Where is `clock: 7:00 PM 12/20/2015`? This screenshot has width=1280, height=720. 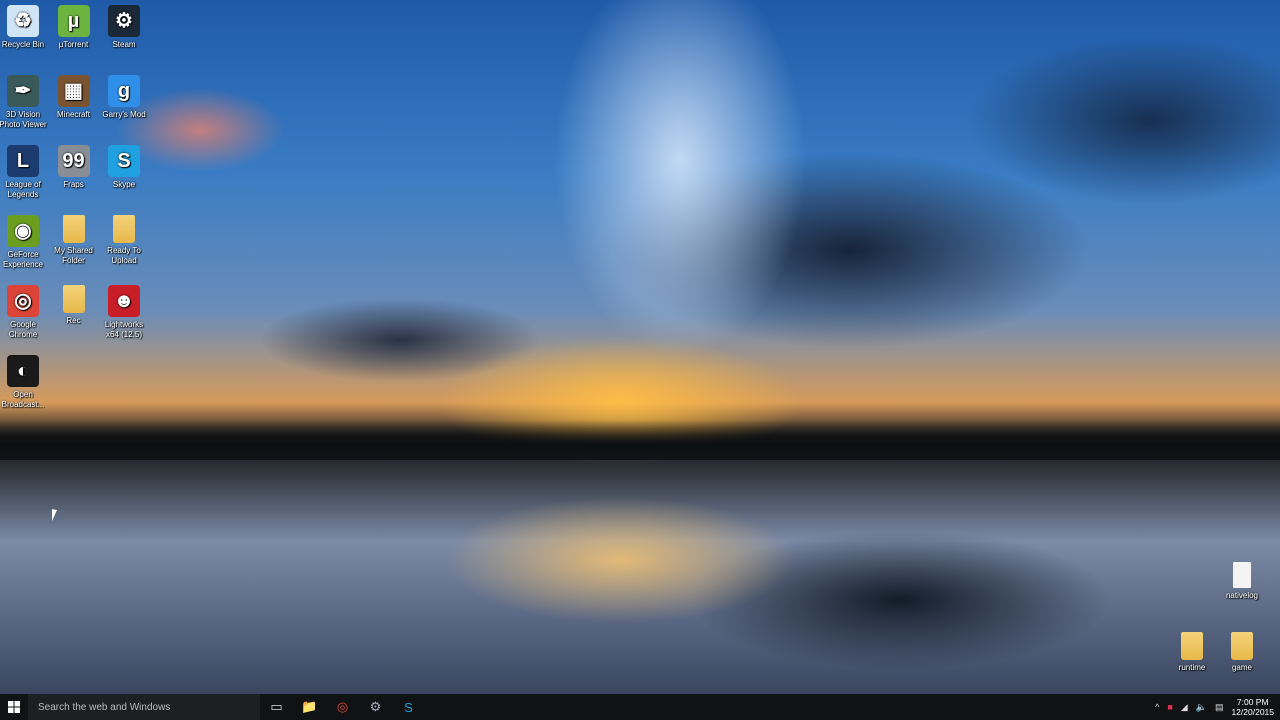 clock: 7:00 PM 12/20/2015 is located at coordinates (1252, 707).